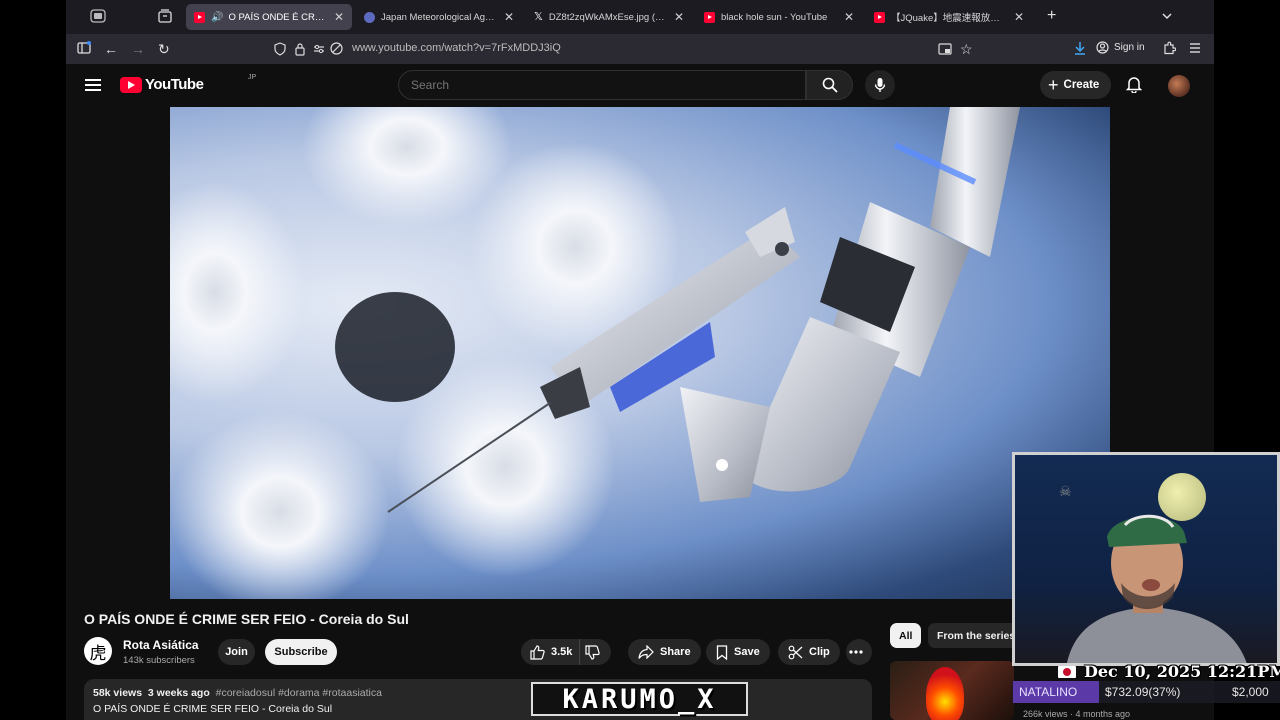 The image size is (1280, 720). I want to click on guide-menu-icon, so click(93, 85).